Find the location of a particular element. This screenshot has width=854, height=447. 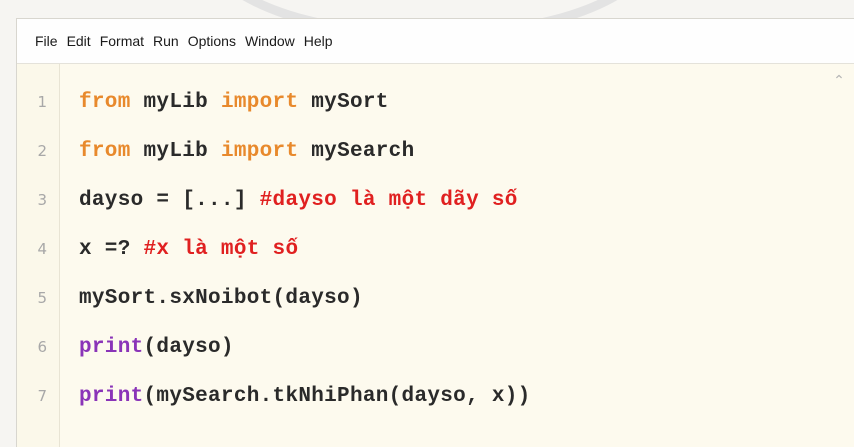

code-token: mySearch is located at coordinates (356, 151).